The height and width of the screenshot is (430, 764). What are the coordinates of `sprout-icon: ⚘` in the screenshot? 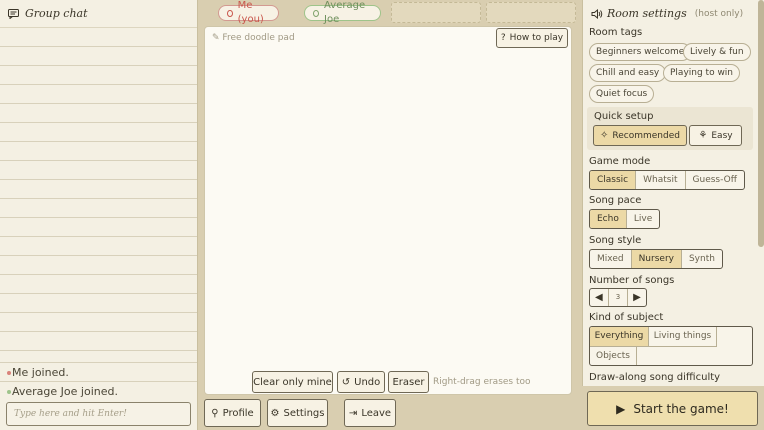 It's located at (703, 135).